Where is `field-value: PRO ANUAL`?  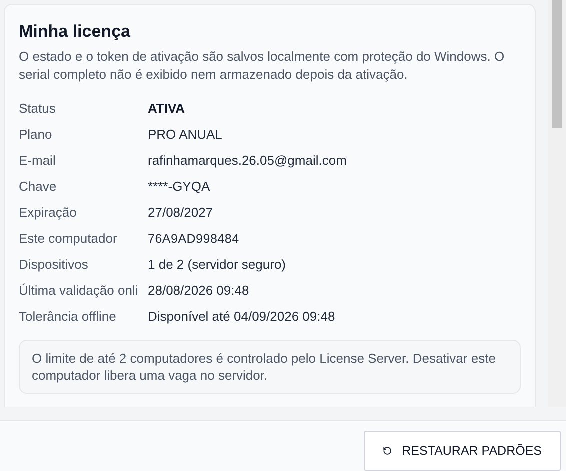
field-value: PRO ANUAL is located at coordinates (185, 135).